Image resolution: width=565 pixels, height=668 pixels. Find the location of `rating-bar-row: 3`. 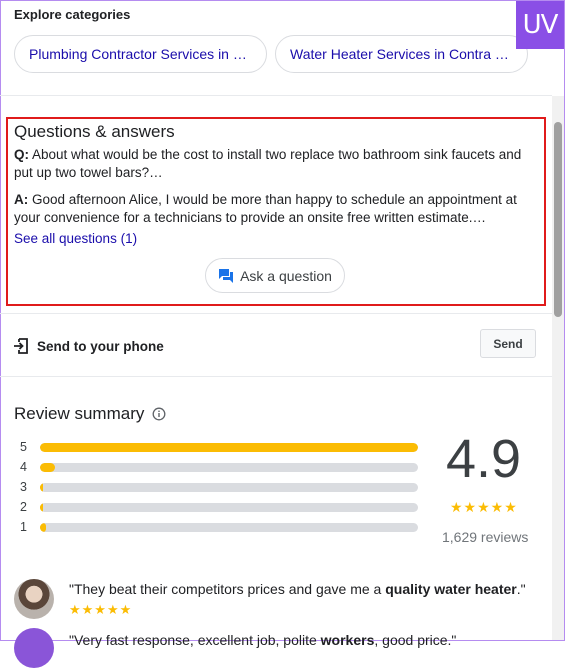

rating-bar-row: 3 is located at coordinates (219, 487).